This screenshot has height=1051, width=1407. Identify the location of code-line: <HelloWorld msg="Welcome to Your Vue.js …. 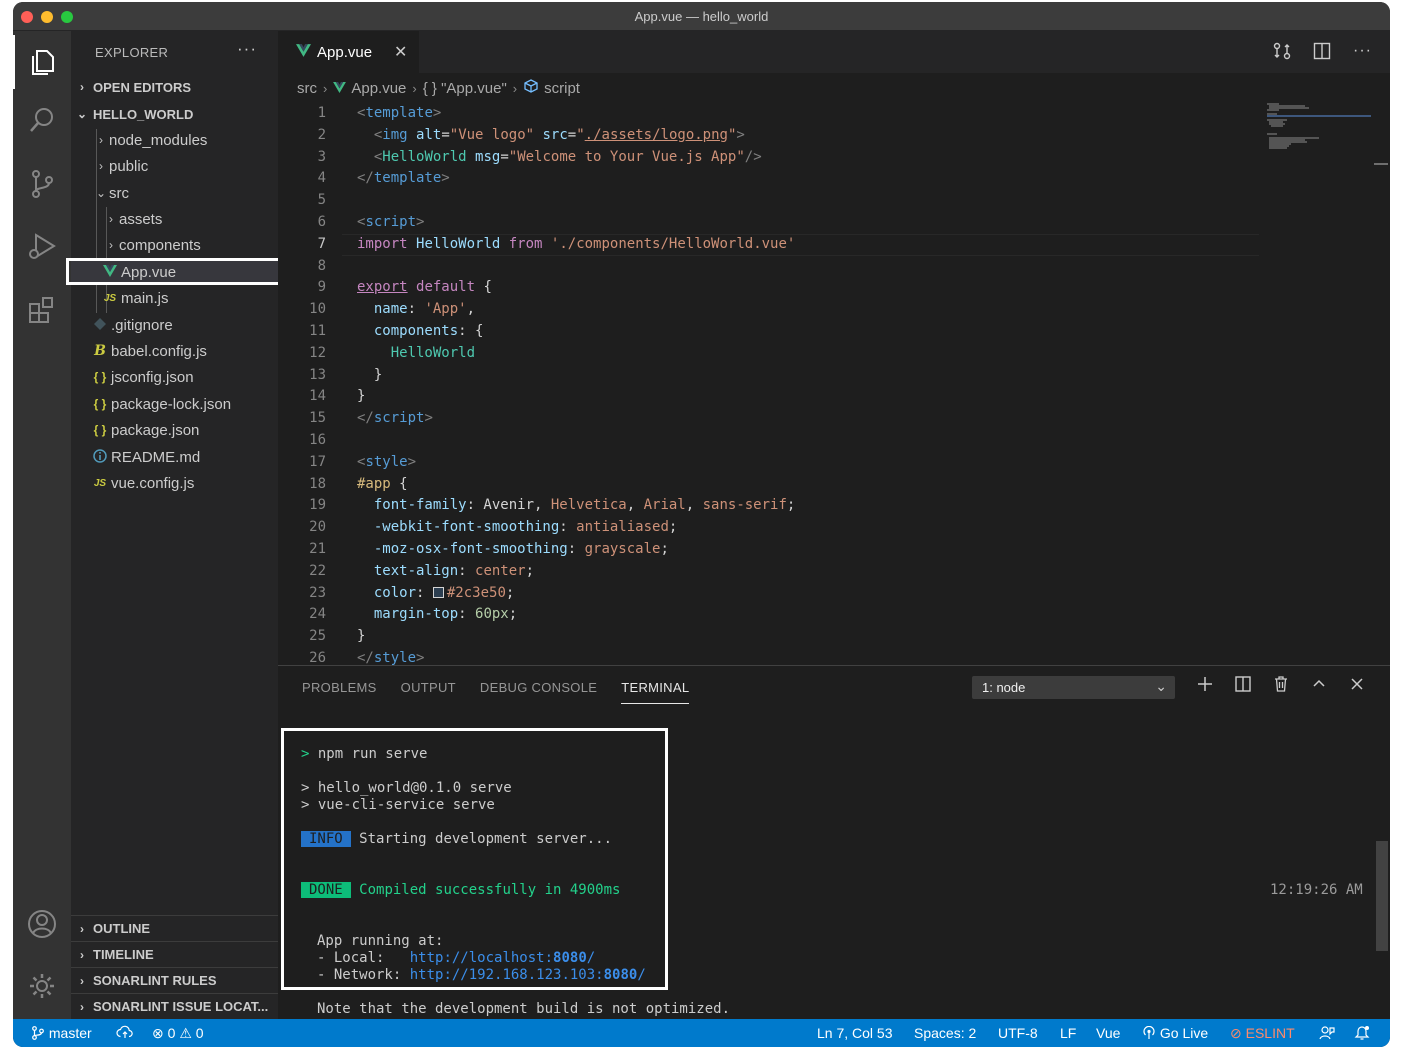
(567, 156).